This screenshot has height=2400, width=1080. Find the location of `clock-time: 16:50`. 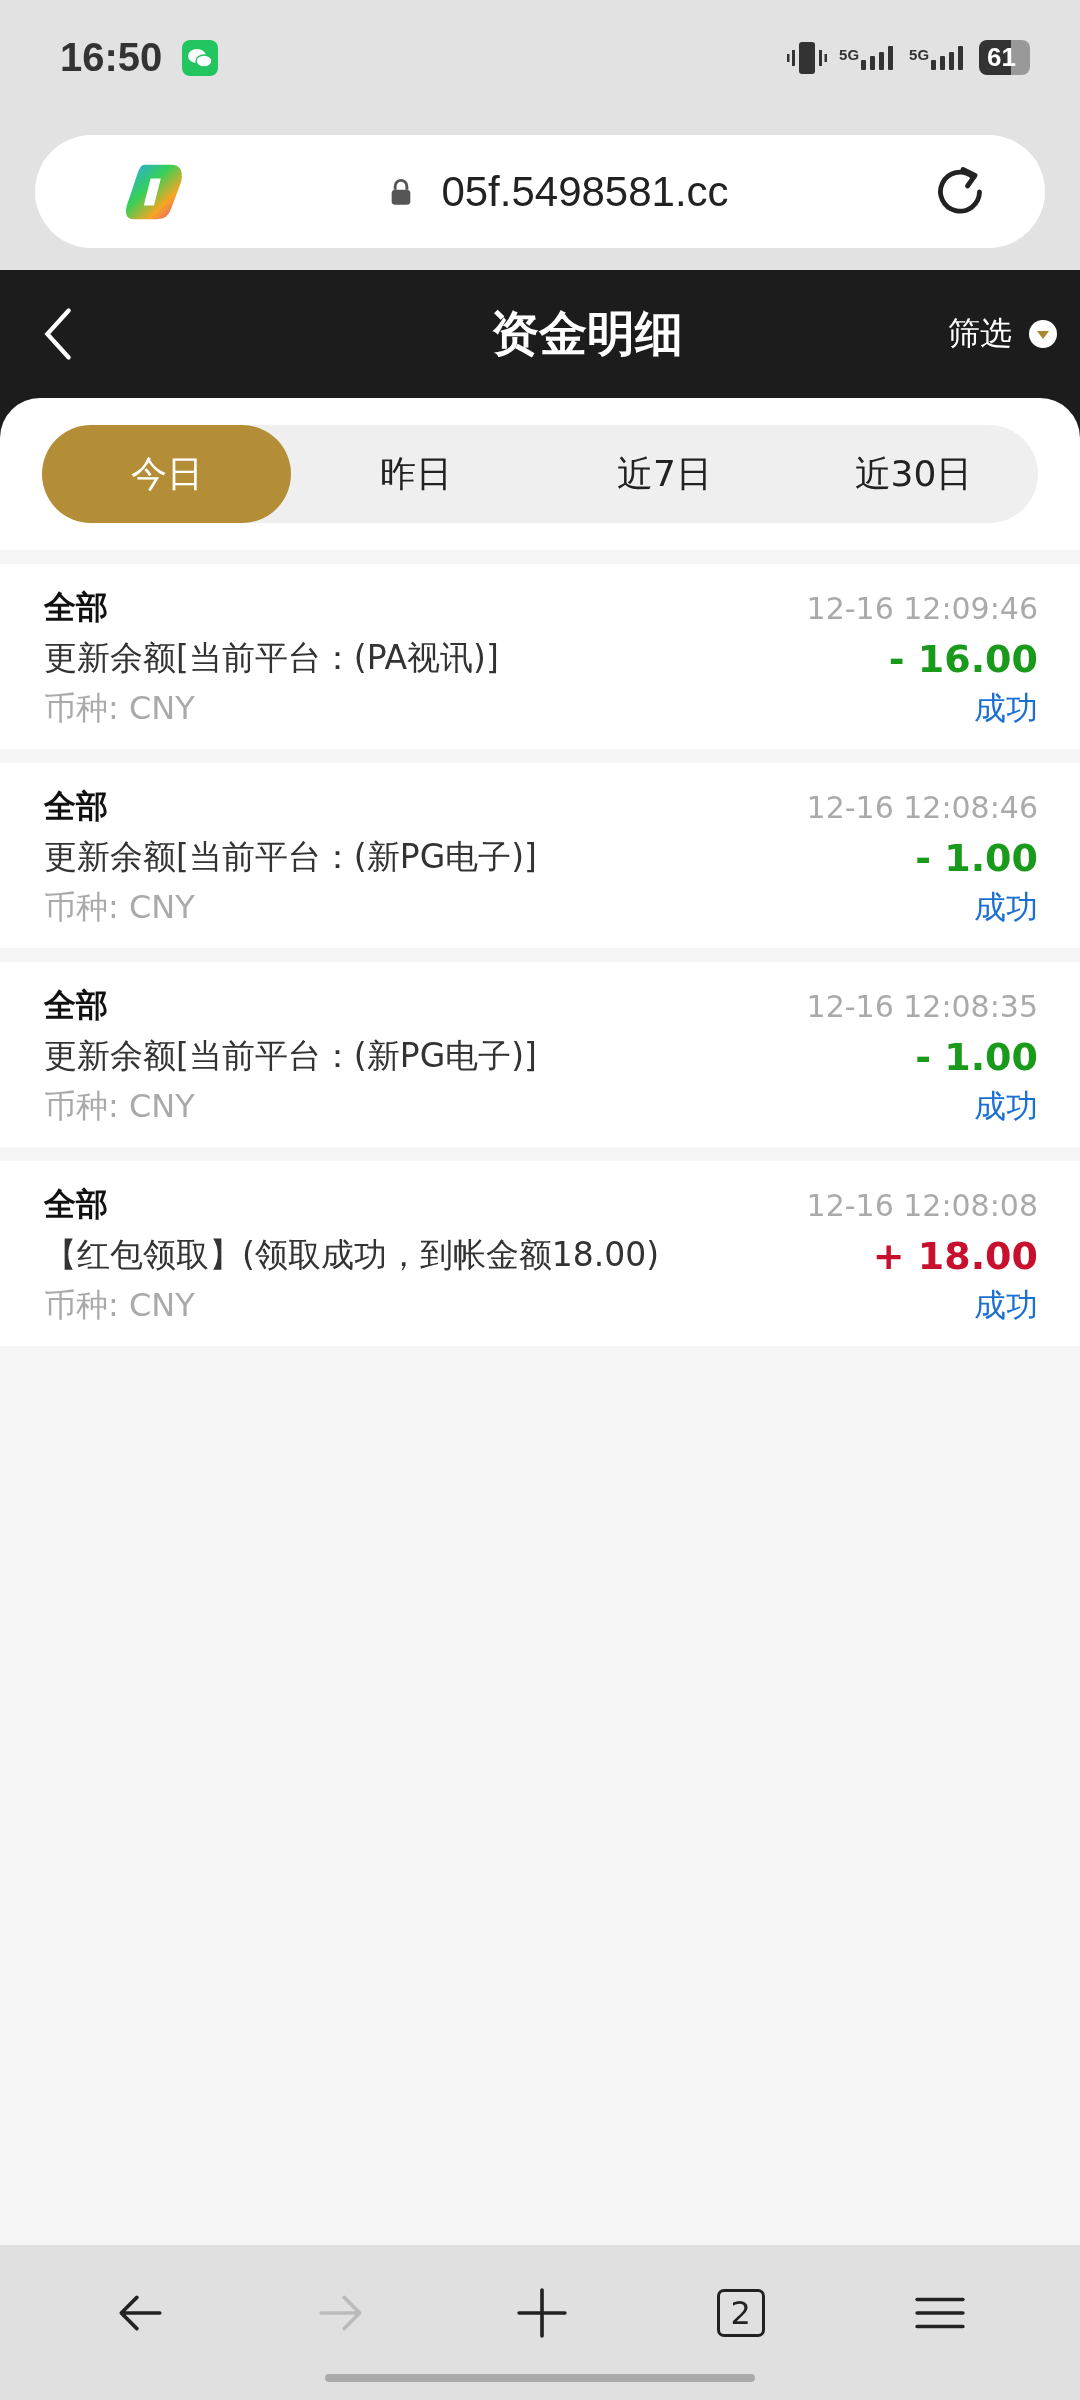

clock-time: 16:50 is located at coordinates (111, 57).